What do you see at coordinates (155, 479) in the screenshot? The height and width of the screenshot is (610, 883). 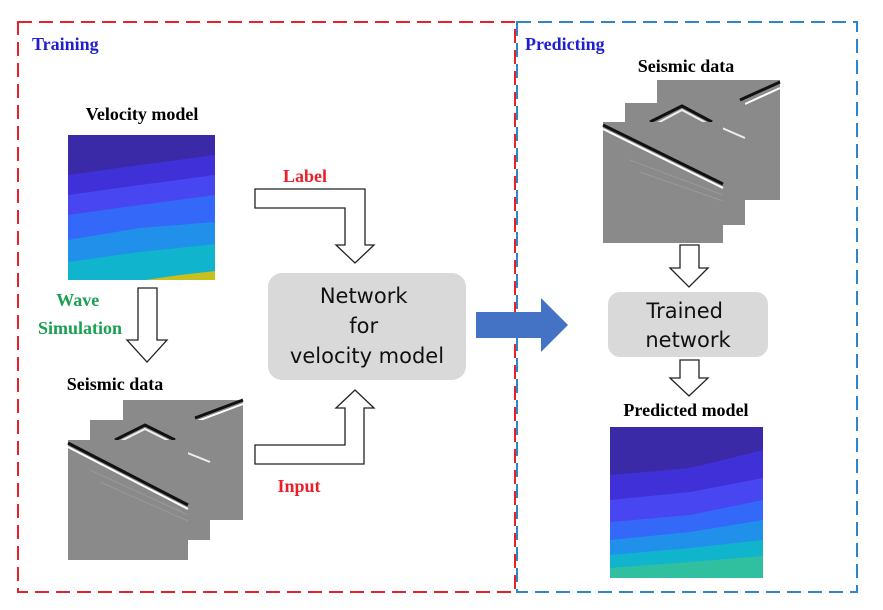 I see `seismic-data-stack-training` at bounding box center [155, 479].